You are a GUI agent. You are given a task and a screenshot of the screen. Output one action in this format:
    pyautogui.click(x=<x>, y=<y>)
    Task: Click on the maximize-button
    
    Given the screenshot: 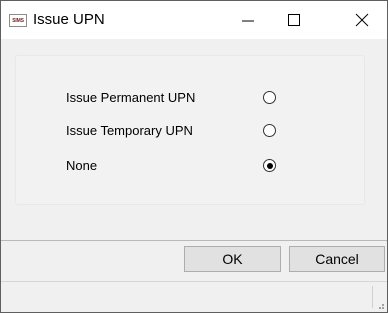 What is the action you would take?
    pyautogui.click(x=294, y=20)
    